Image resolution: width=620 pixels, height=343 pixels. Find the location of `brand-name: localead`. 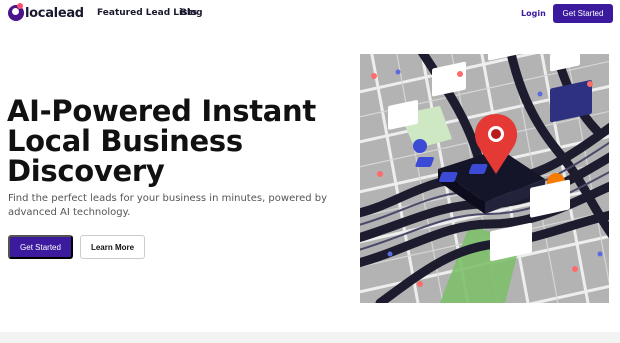

brand-name: localead is located at coordinates (54, 13).